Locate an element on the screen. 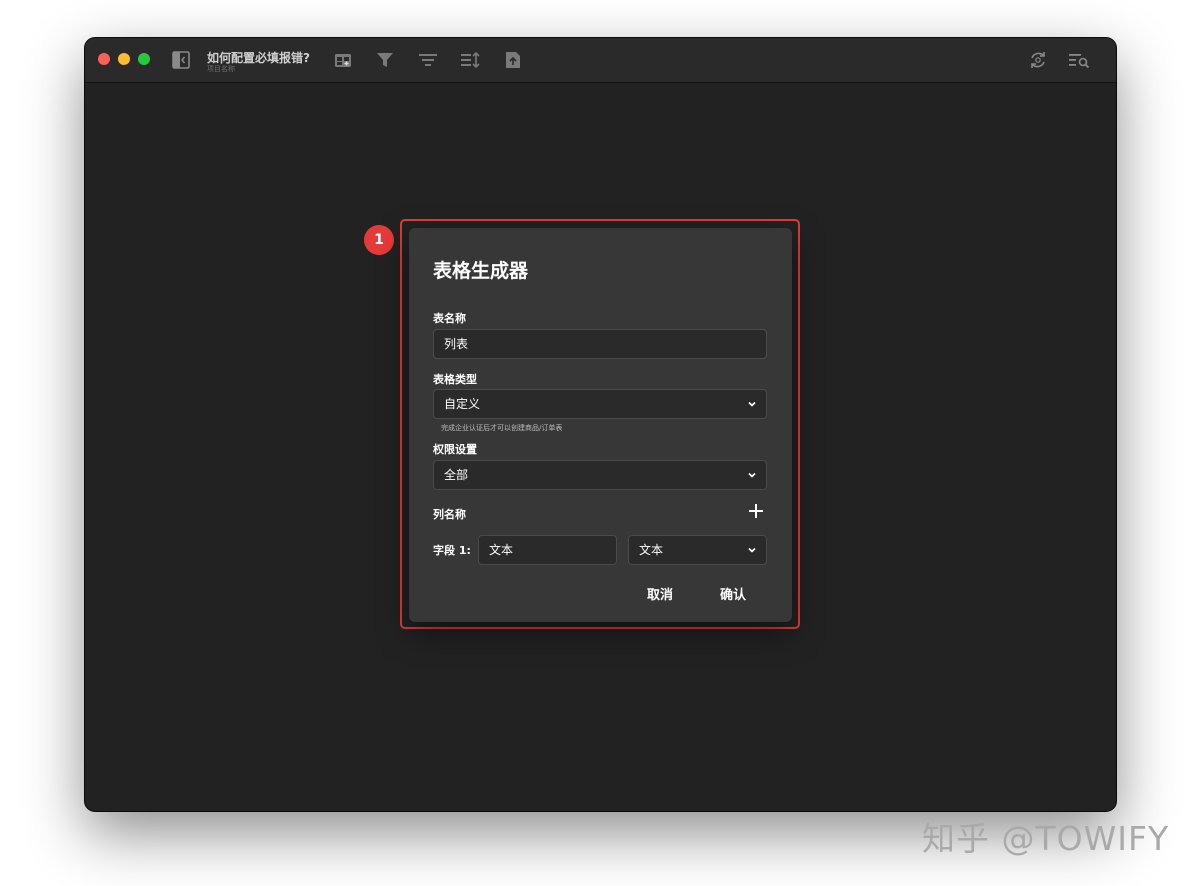  permission-select: 全部 is located at coordinates (600, 475).